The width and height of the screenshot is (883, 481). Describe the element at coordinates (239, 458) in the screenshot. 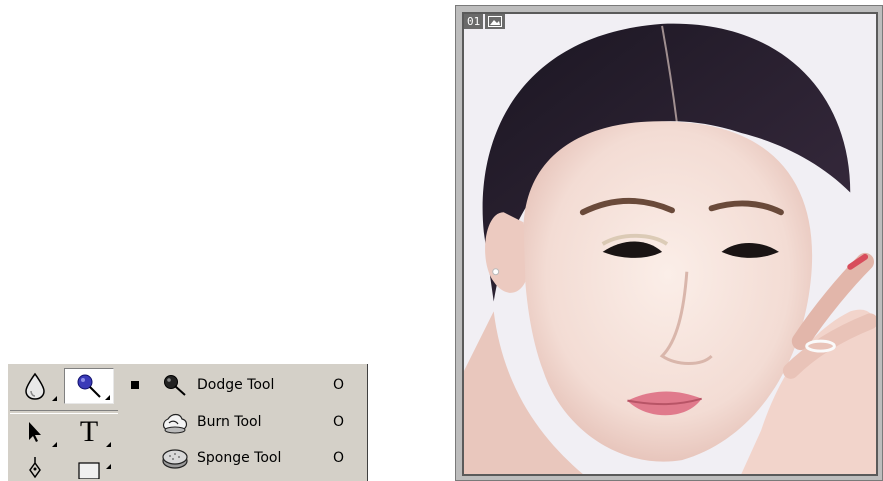

I see `menu-item-label: Sponge Tool` at that location.